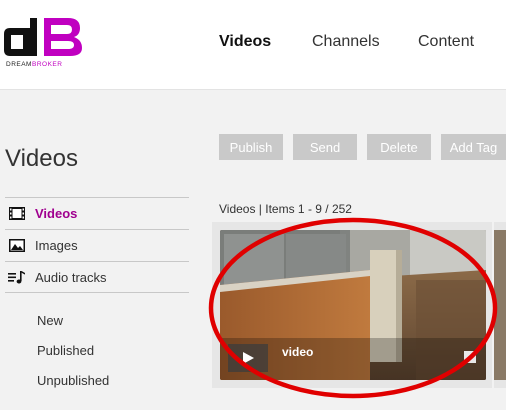  I want to click on audio-list-icon, so click(17, 277).